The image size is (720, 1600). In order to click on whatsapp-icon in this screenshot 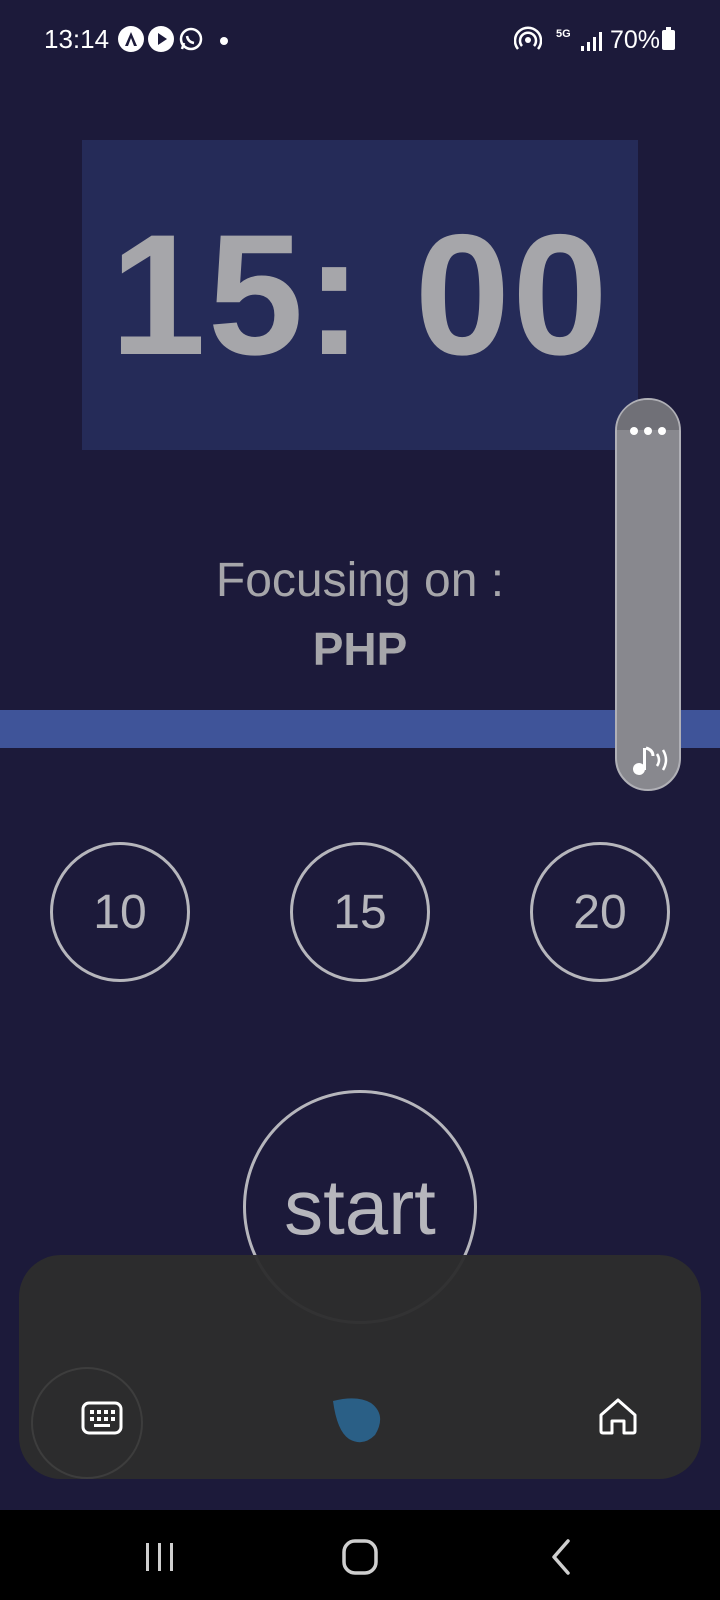, I will do `click(191, 41)`.